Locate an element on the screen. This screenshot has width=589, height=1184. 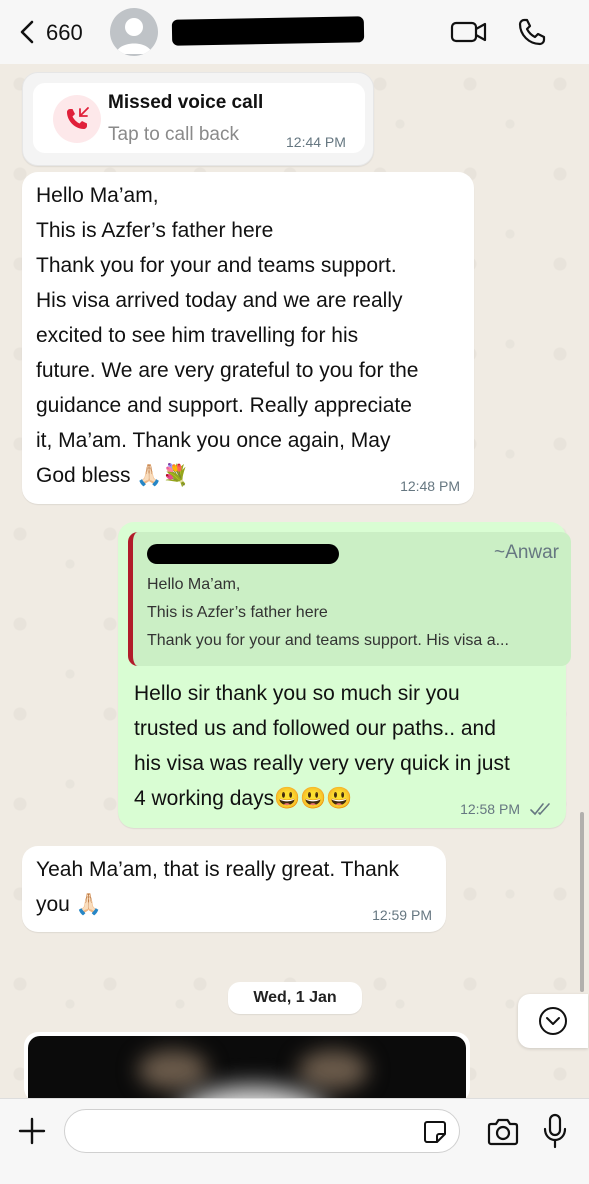
message-time: 12:58 PM is located at coordinates (490, 809).